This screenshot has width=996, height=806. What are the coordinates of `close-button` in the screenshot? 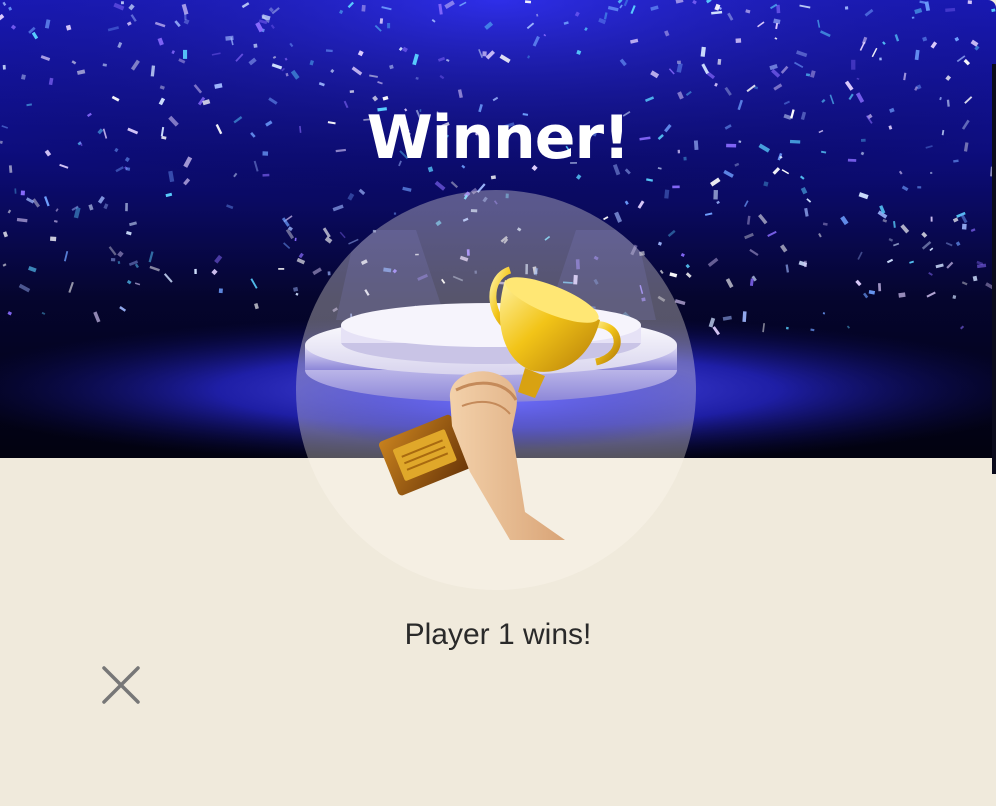 It's located at (121, 685).